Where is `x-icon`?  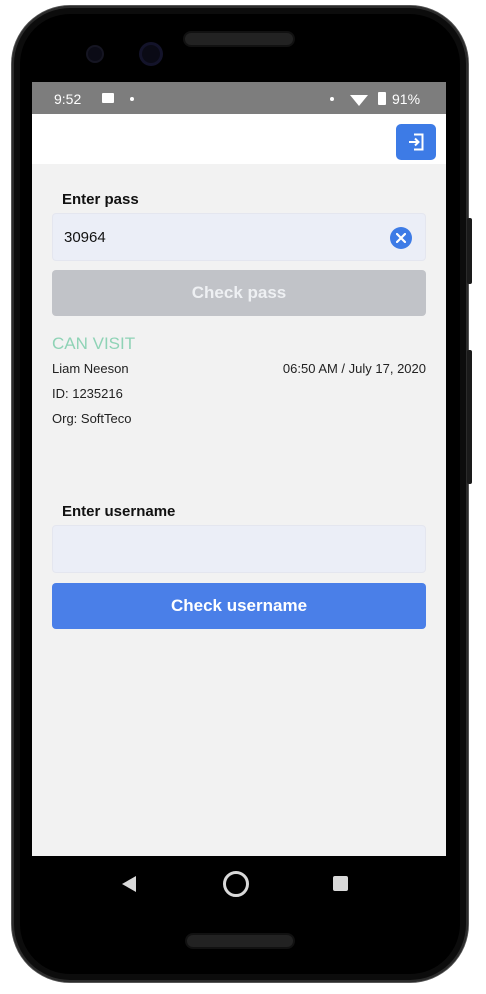
x-icon is located at coordinates (401, 238).